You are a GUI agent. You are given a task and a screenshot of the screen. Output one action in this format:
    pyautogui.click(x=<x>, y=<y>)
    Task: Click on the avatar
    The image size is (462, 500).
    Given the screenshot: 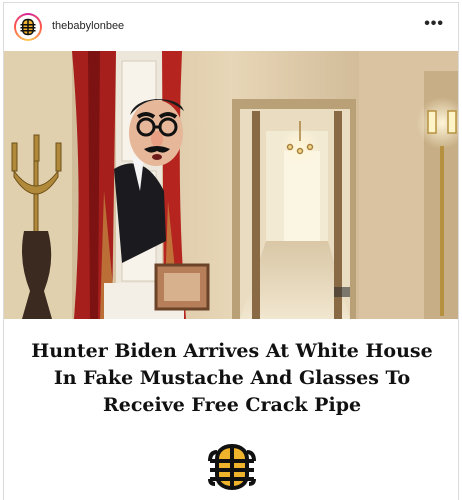 What is the action you would take?
    pyautogui.click(x=28, y=27)
    